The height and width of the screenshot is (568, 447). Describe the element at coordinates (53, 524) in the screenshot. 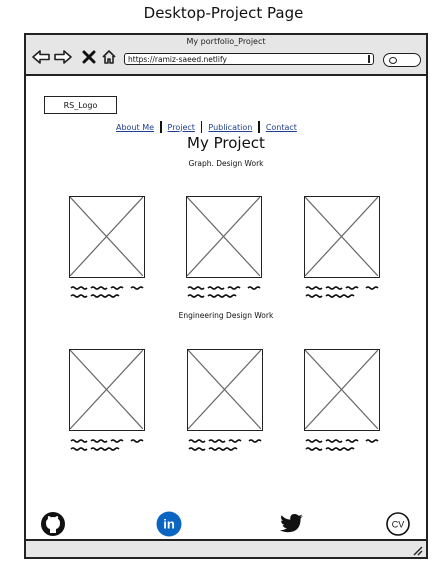

I see `github-icon` at that location.